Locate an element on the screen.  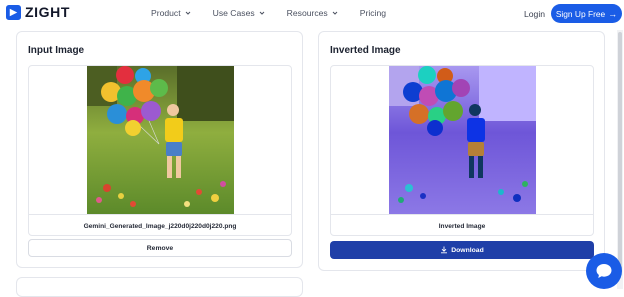
download-icon is located at coordinates (444, 250).